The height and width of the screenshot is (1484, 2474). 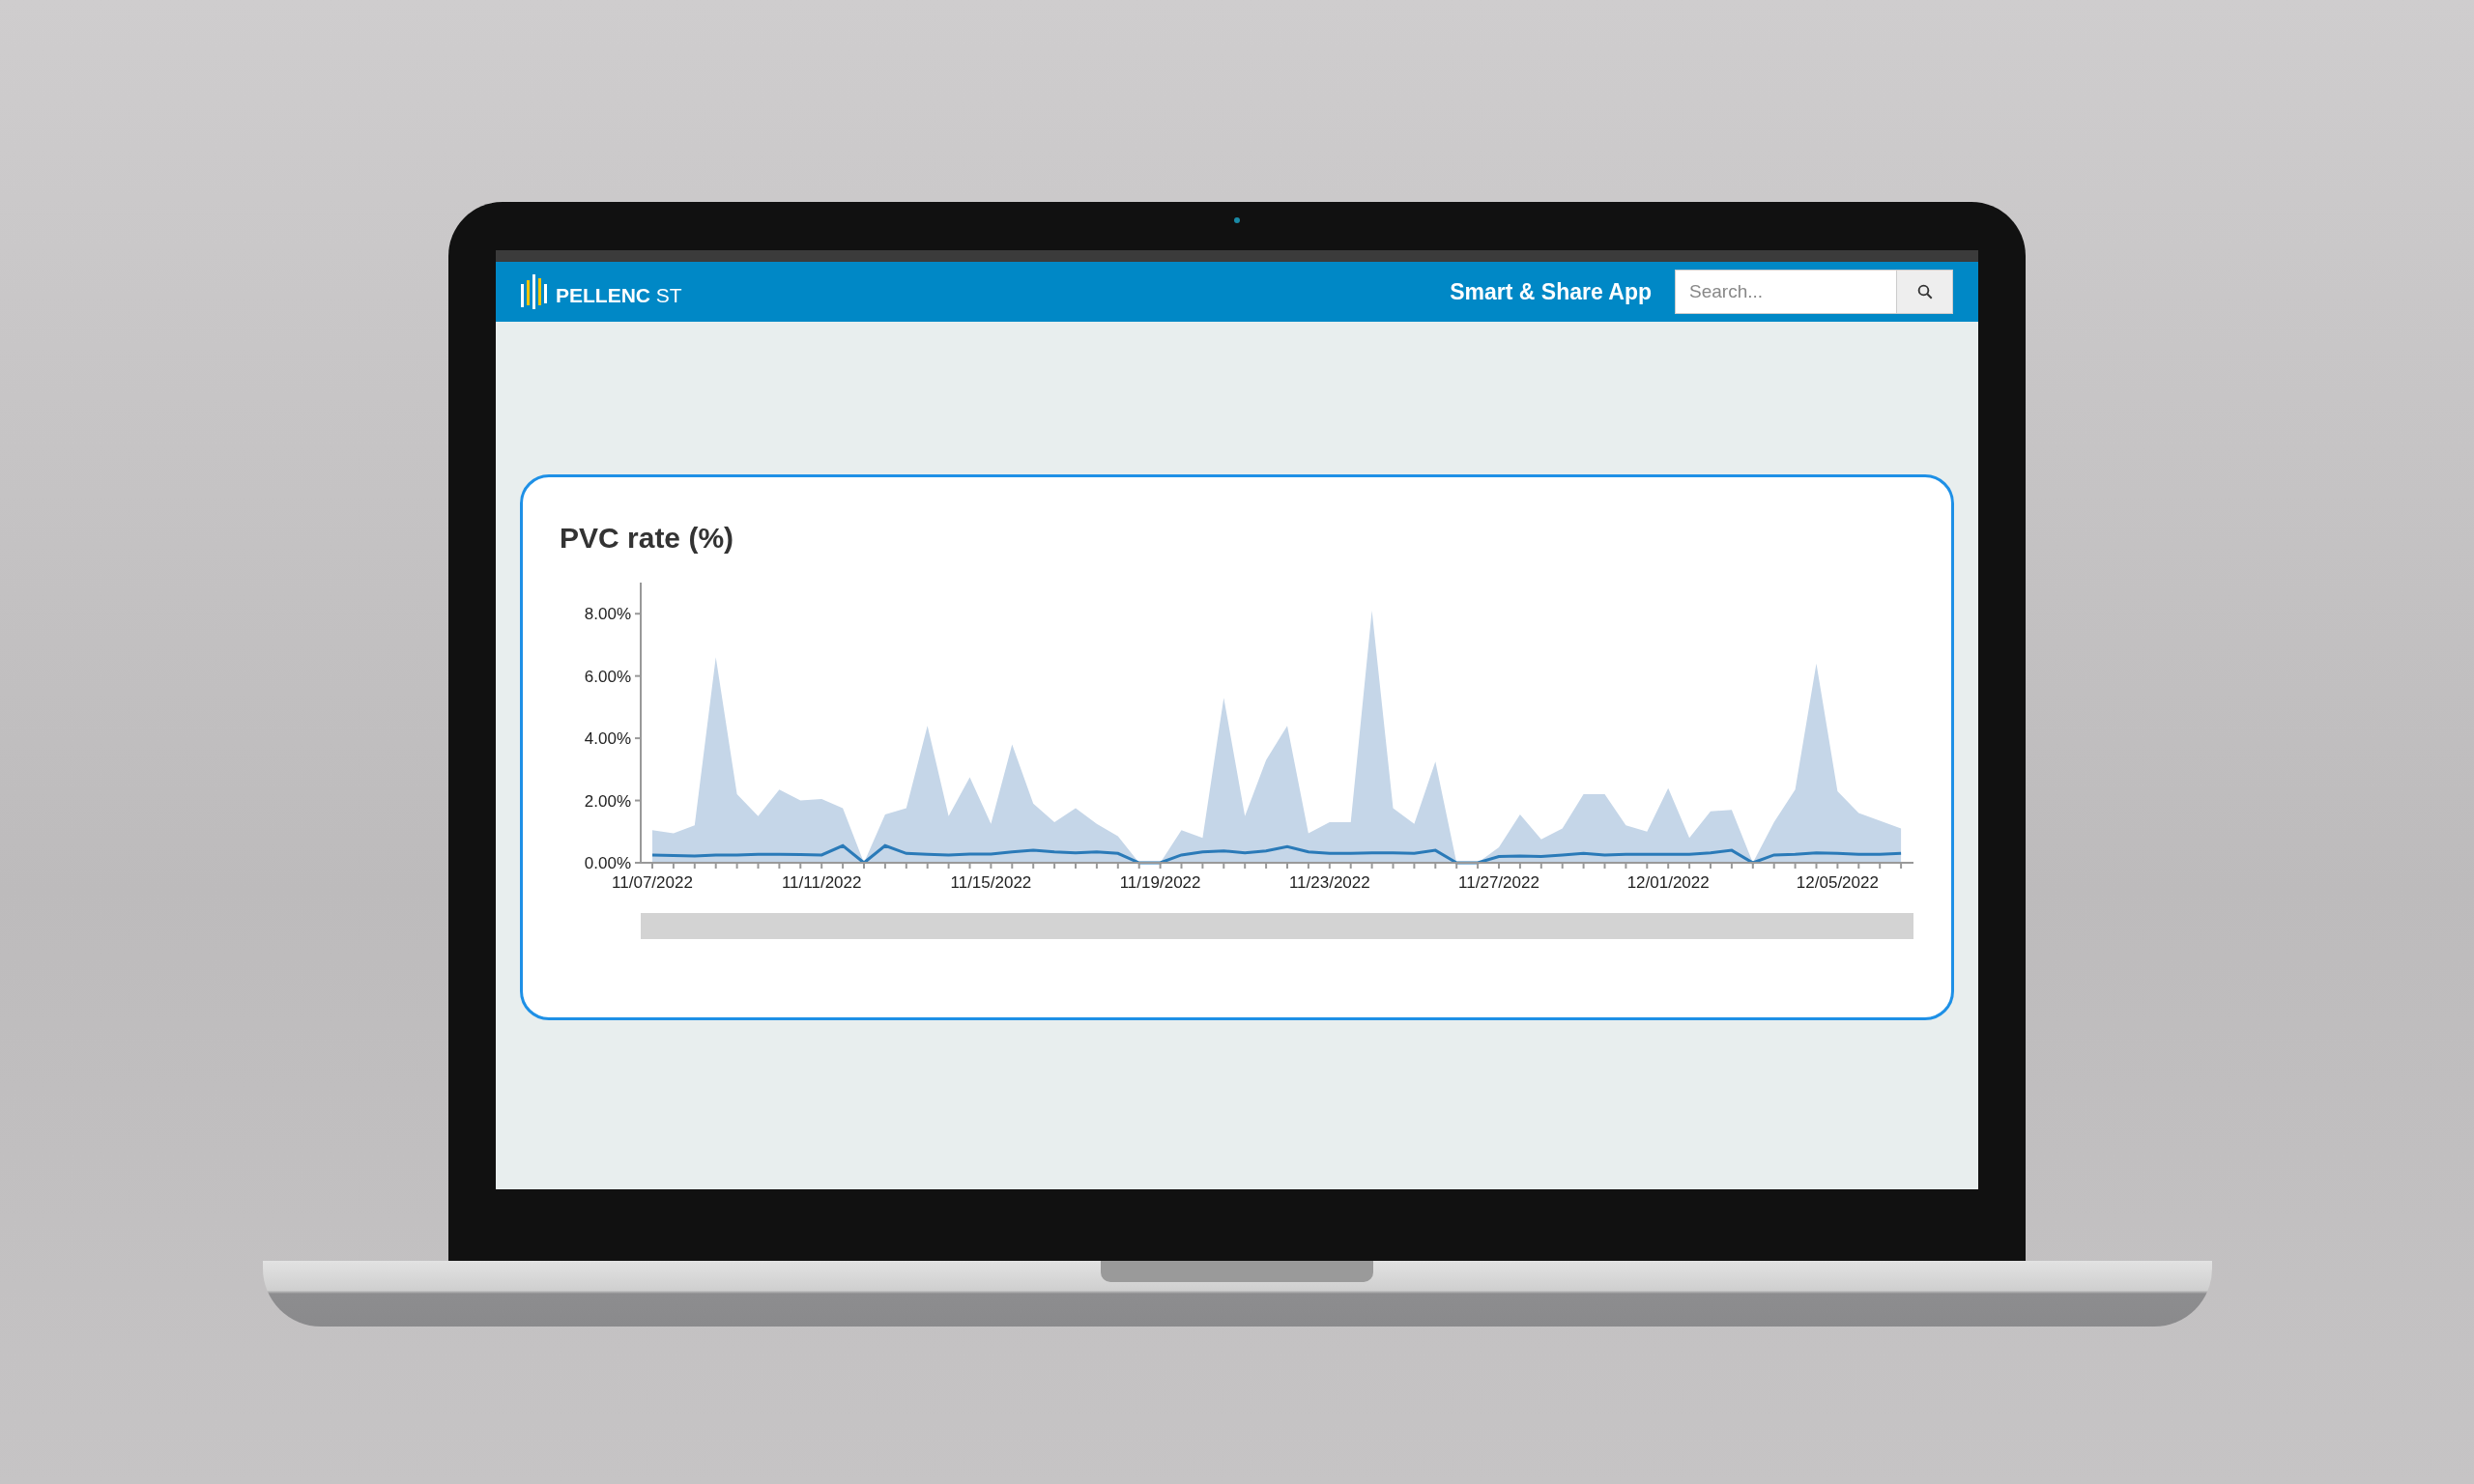 I want to click on y-tick-label: 4.00%, so click(x=607, y=739).